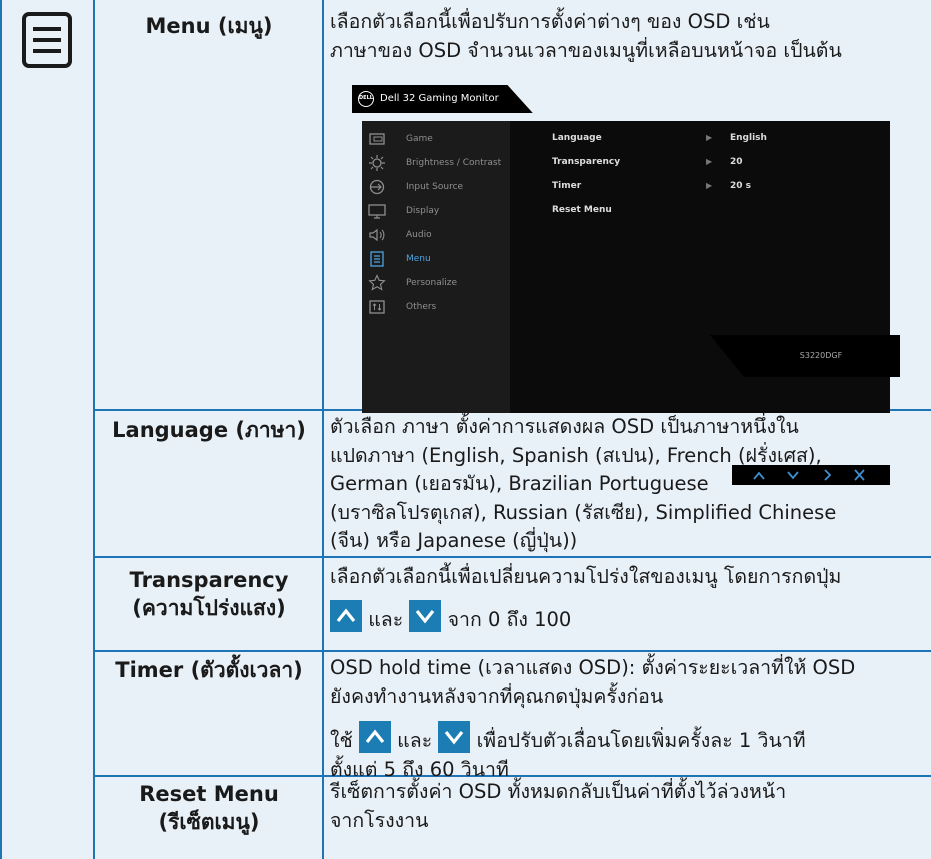  I want to click on desc-line: ยังคงทำงานหลังจากที่คุณกดปุ่มครั้งก่อน, so click(497, 696).